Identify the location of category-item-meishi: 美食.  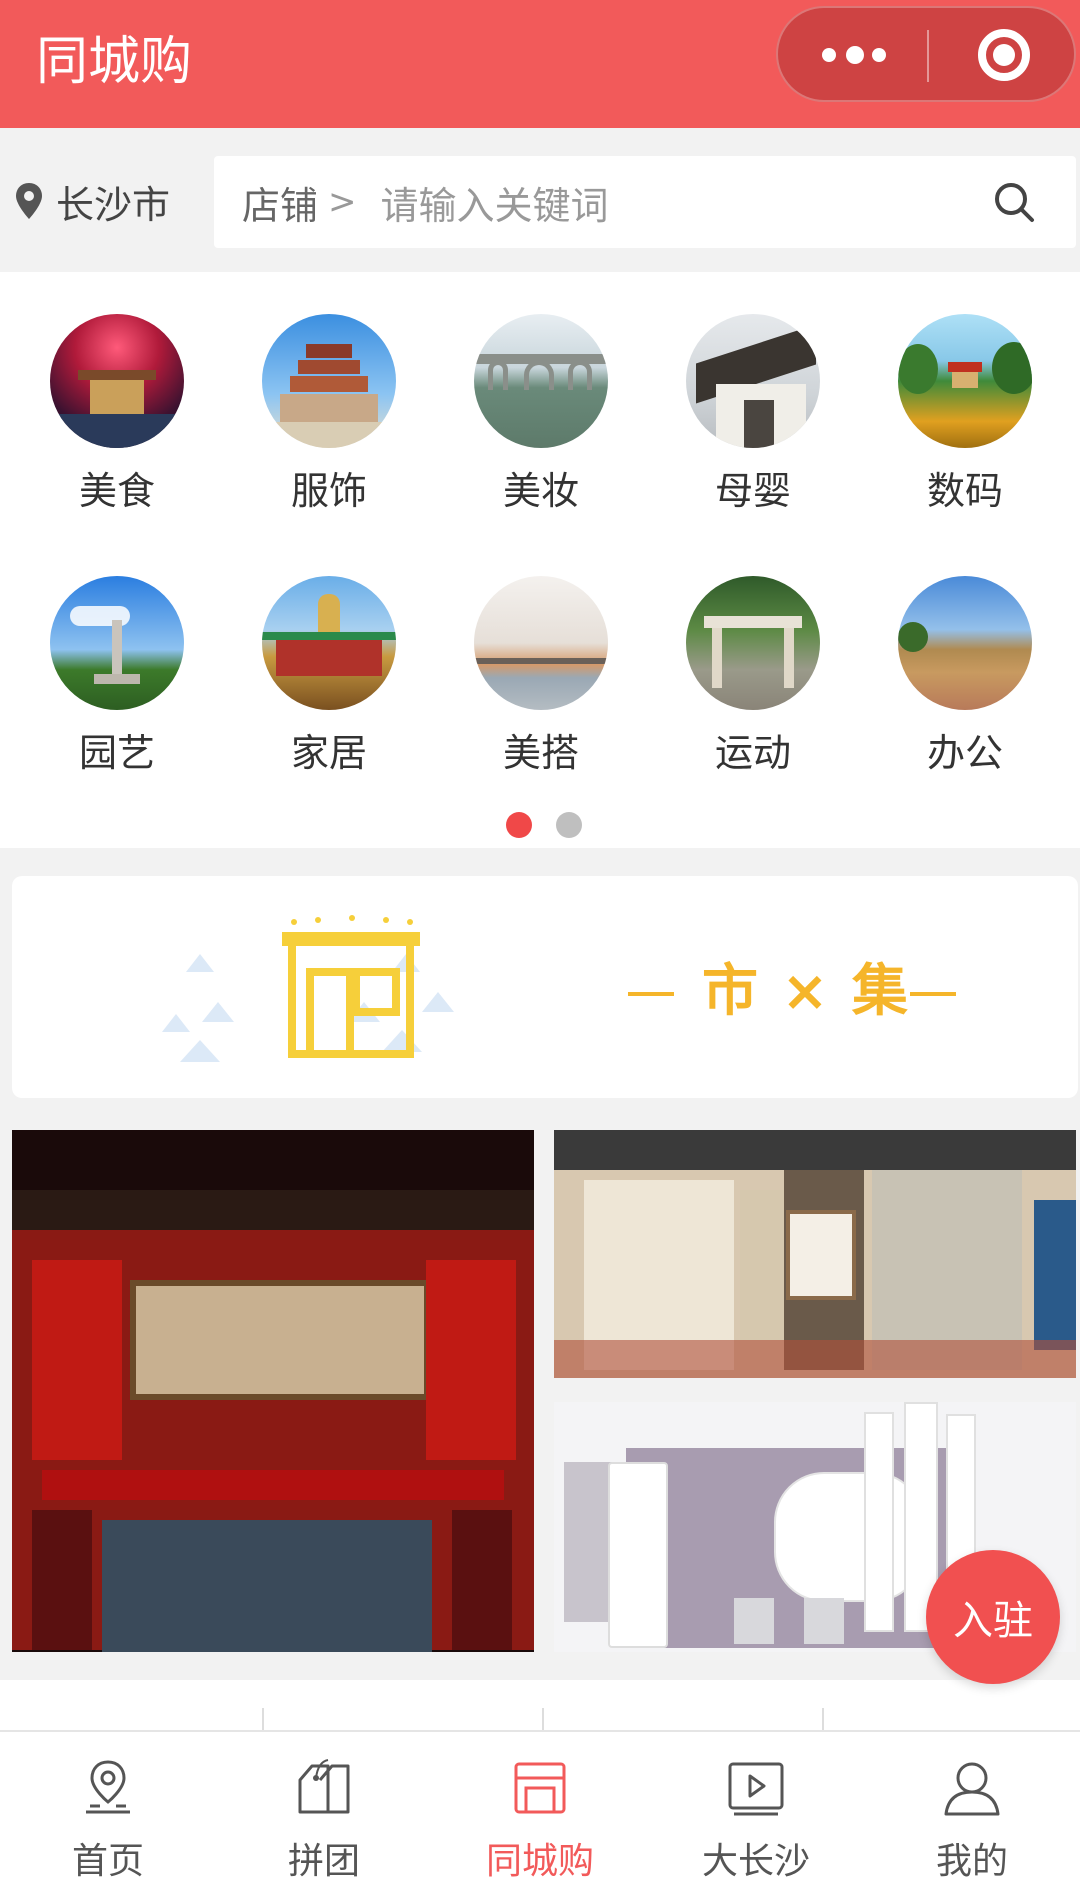
(116, 392).